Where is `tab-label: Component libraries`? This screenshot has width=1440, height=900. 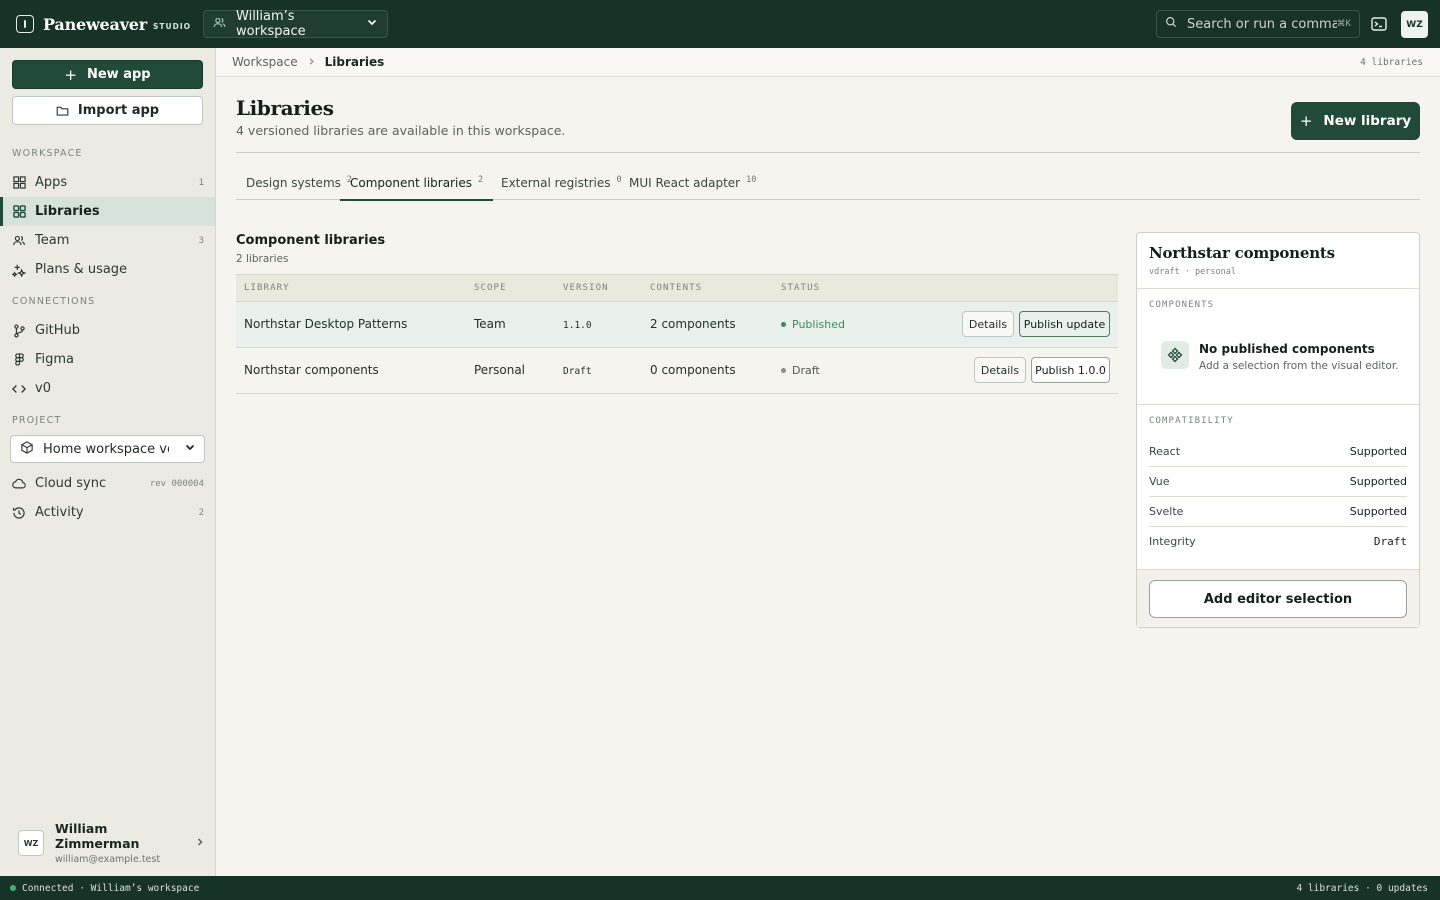
tab-label: Component libraries is located at coordinates (411, 183).